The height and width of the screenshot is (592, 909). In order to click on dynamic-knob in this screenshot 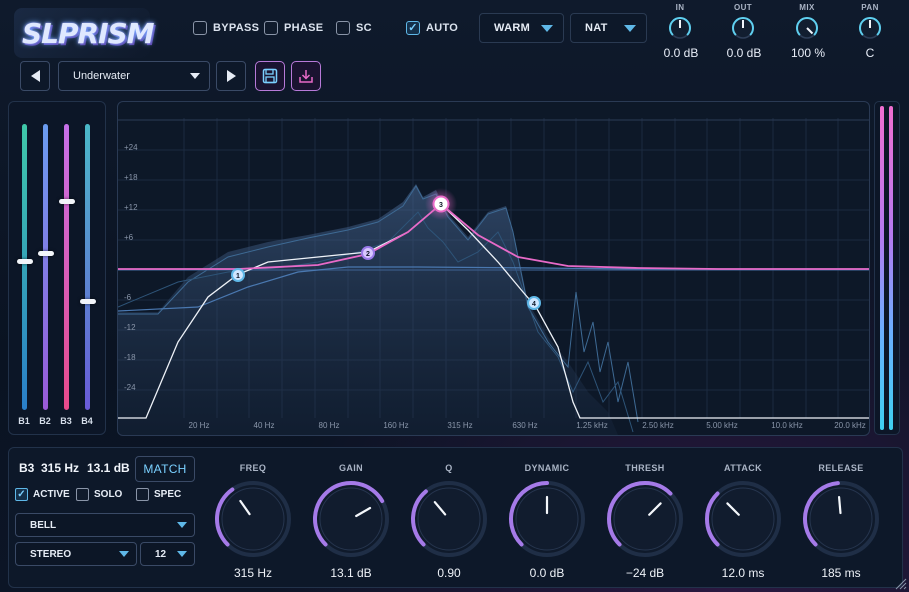, I will do `click(547, 519)`.